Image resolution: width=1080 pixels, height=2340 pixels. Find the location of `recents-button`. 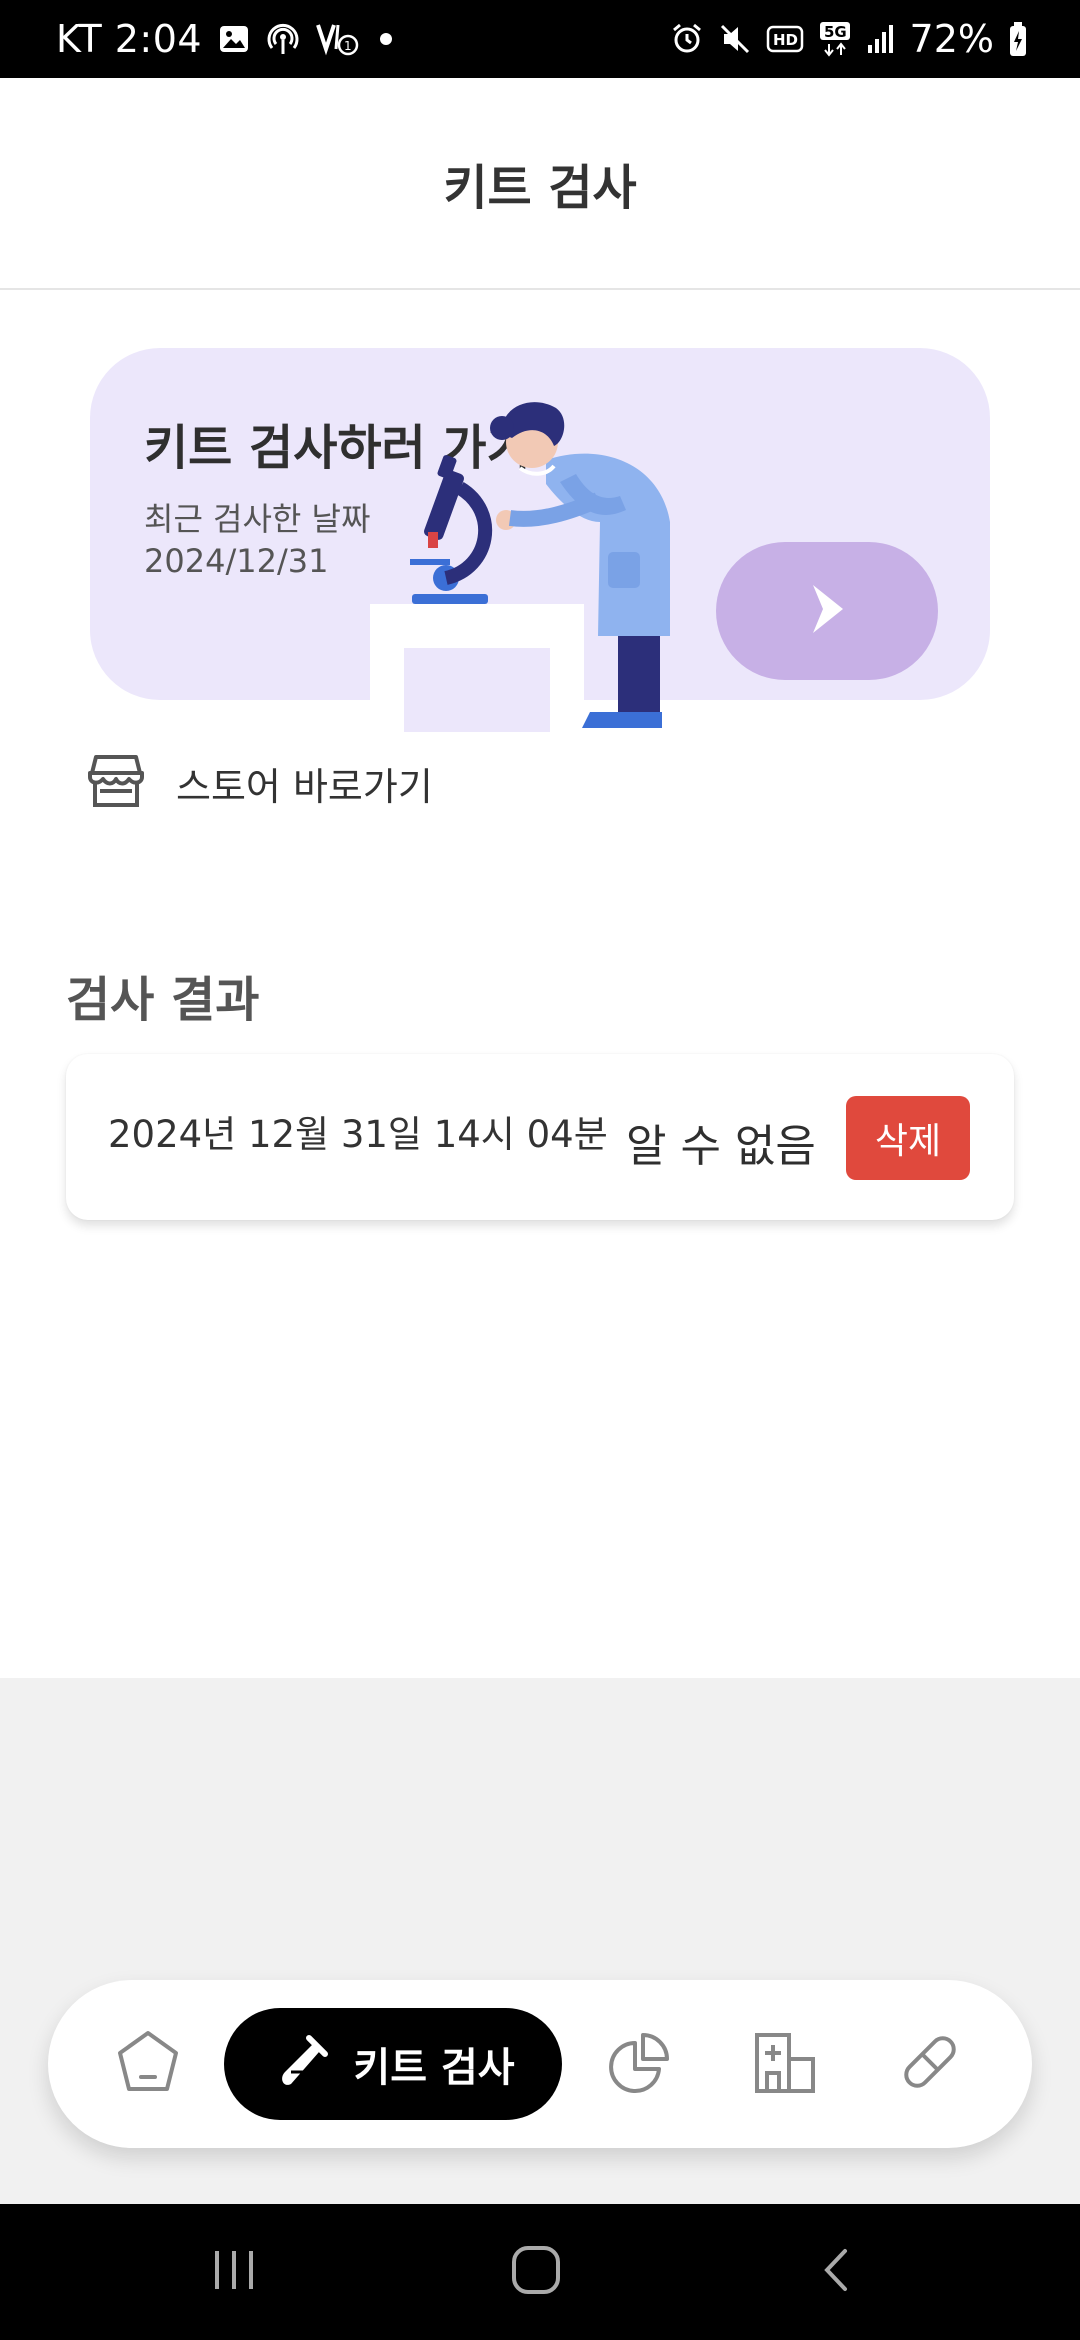

recents-button is located at coordinates (234, 2272).